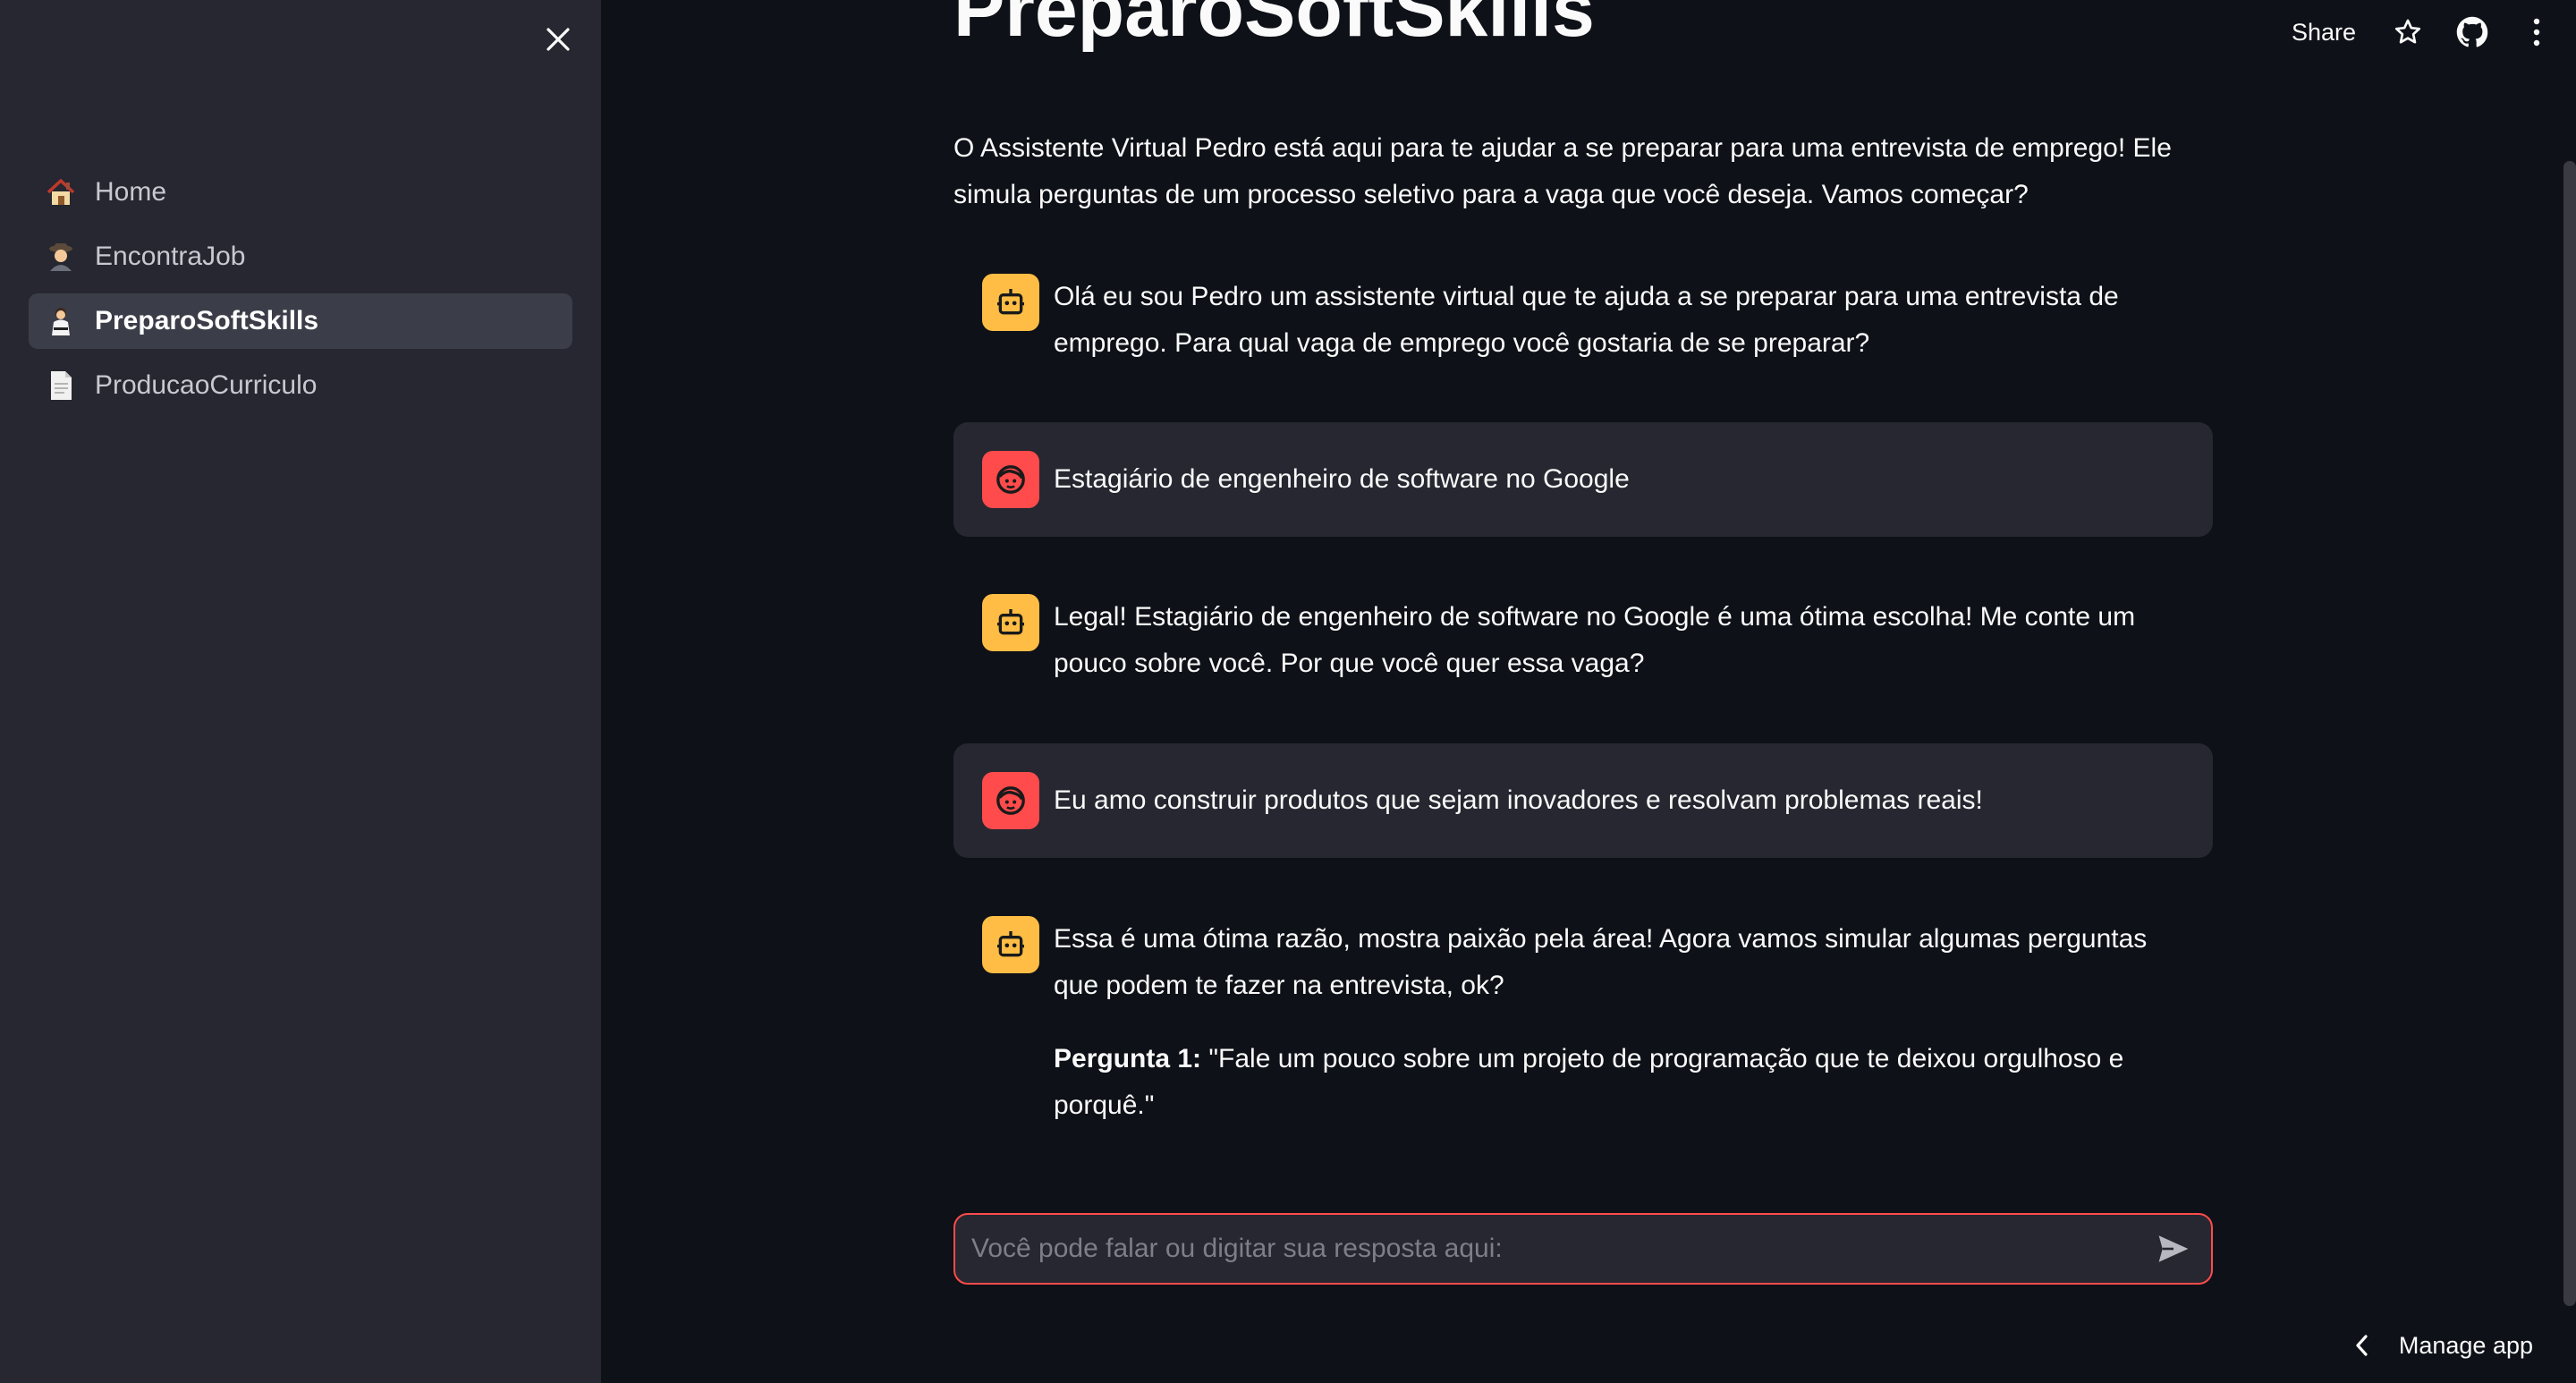 The width and height of the screenshot is (2576, 1383). I want to click on send-icon, so click(2173, 1248).